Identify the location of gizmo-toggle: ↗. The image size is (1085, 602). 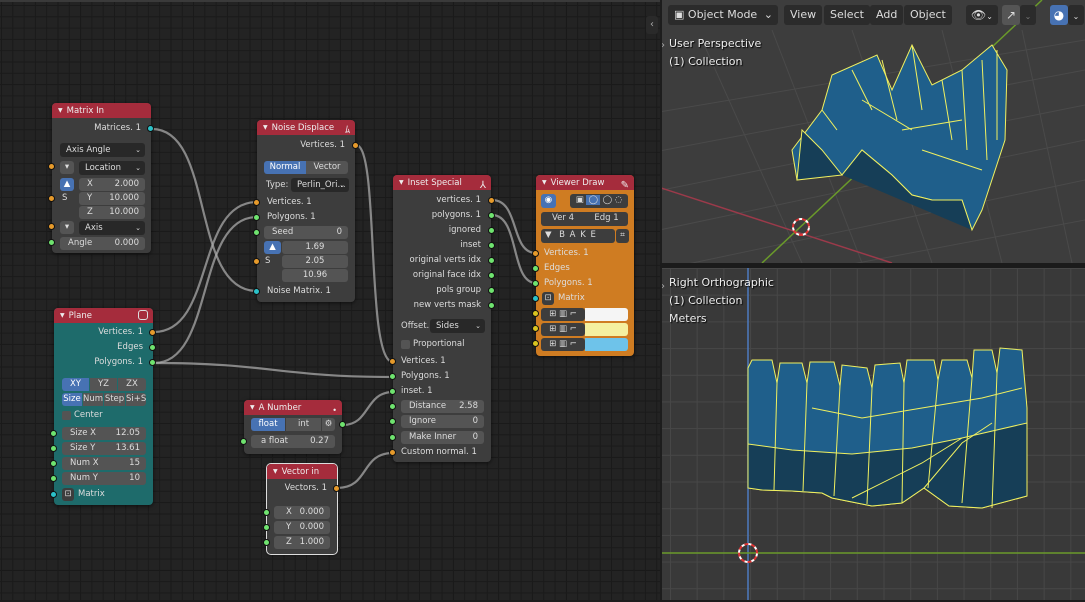
(1011, 15).